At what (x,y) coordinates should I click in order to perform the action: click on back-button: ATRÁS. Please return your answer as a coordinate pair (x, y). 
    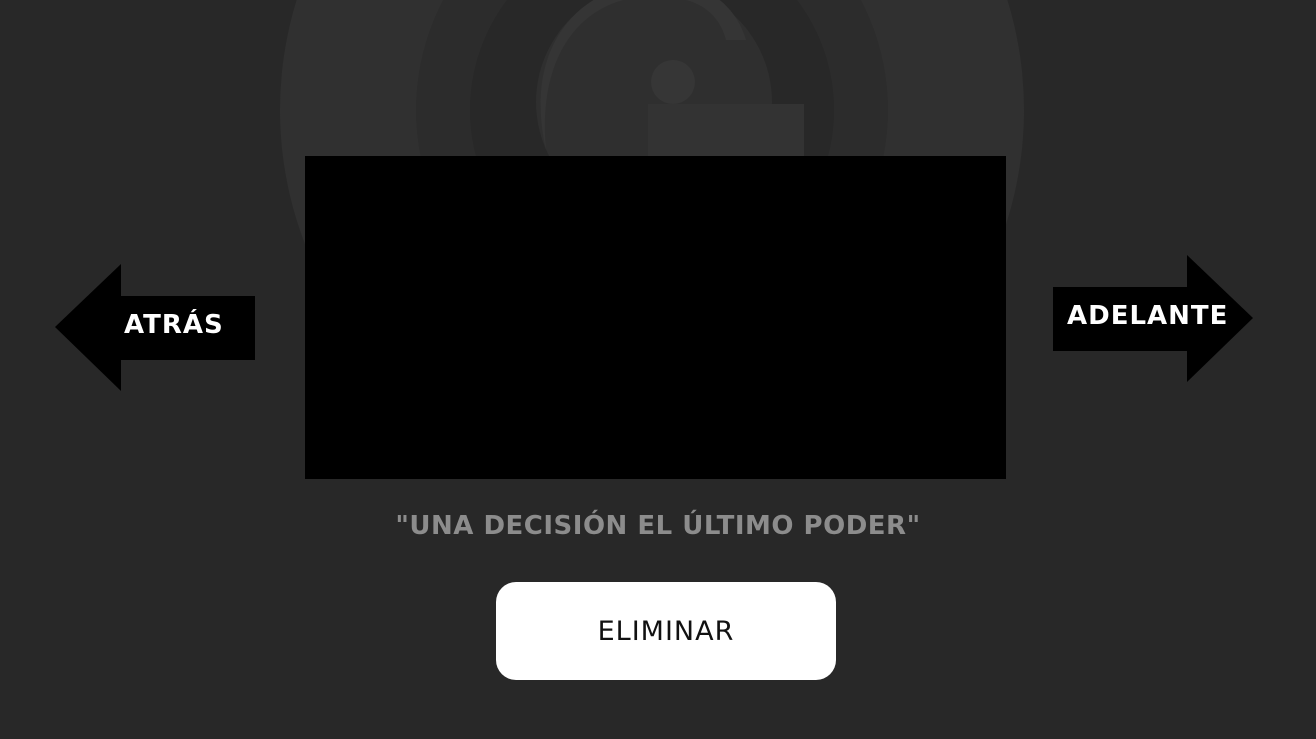
    Looking at the image, I should click on (155, 327).